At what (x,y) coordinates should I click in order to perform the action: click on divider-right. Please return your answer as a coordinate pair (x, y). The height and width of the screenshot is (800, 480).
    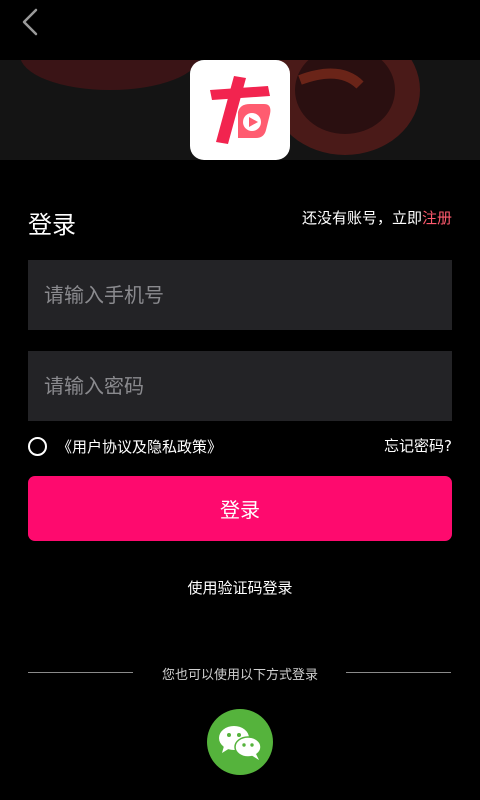
    Looking at the image, I should click on (398, 672).